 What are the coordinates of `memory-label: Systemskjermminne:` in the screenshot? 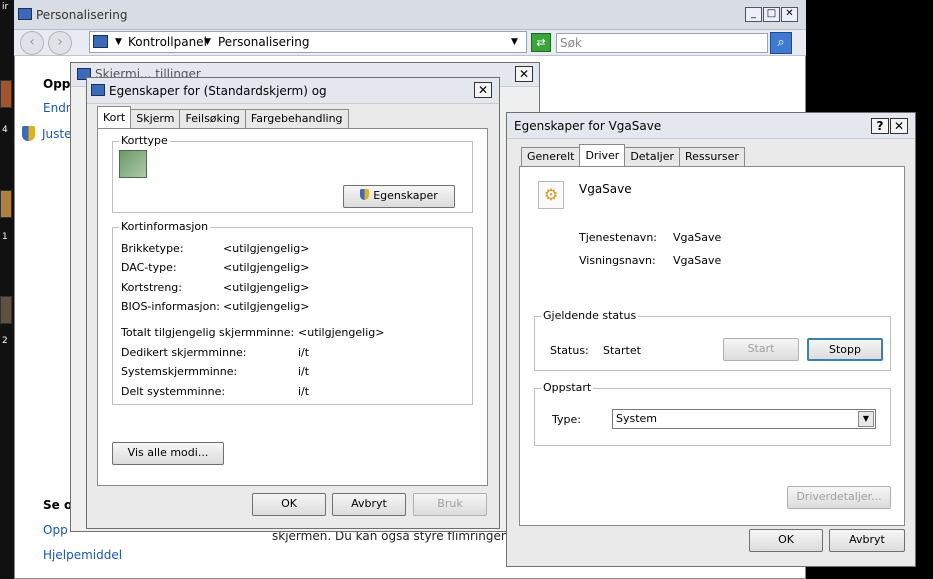 It's located at (179, 371).